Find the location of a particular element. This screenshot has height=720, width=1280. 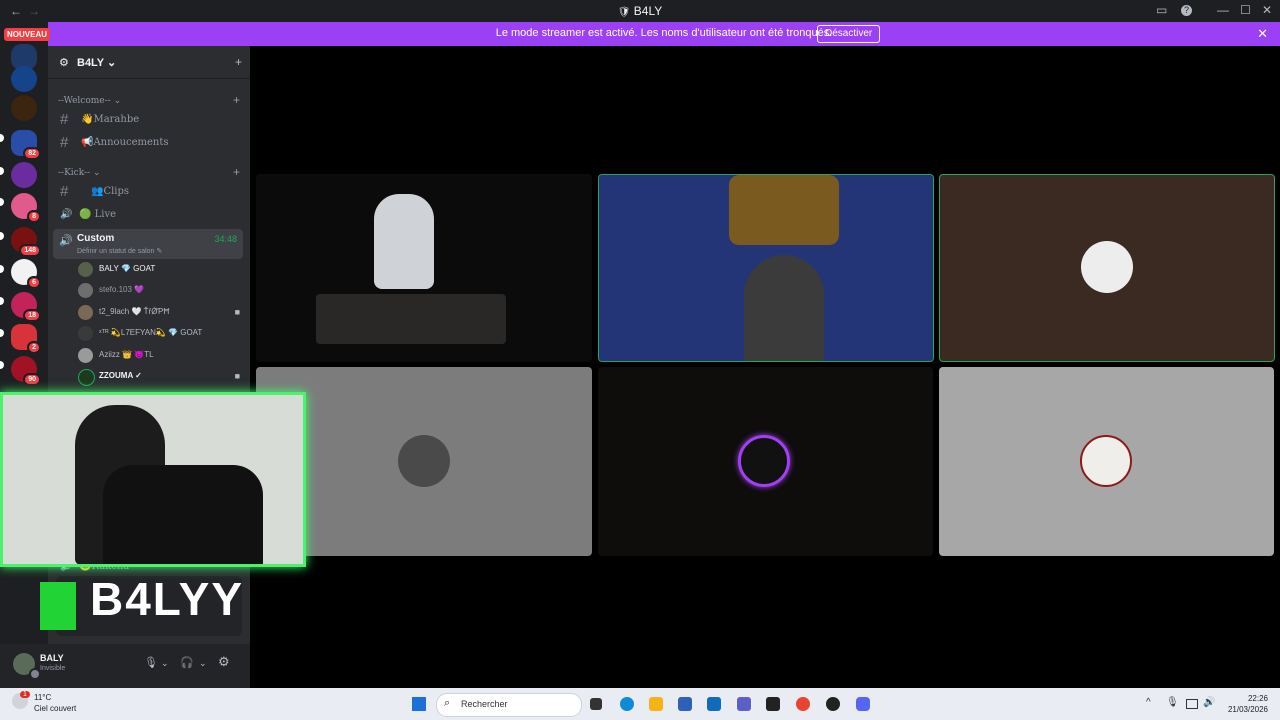

tray-microphone-icon: 🎙 is located at coordinates (1172, 702).